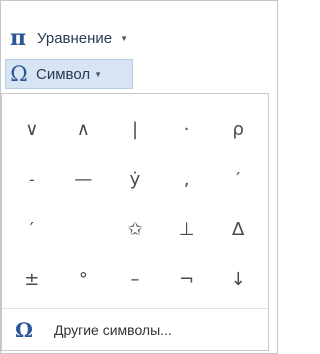 The width and height of the screenshot is (320, 354). I want to click on equation-button: π Уравнение ▼, so click(66, 38).